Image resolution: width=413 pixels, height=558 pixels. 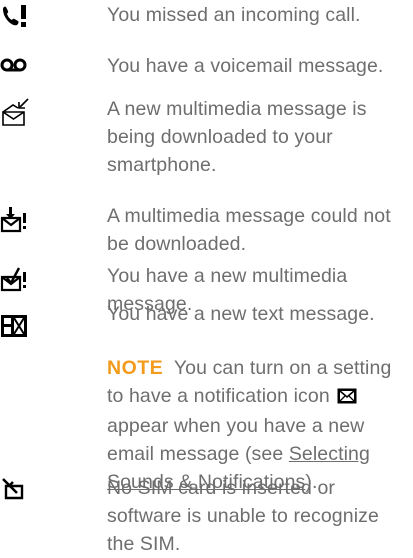 What do you see at coordinates (135, 368) in the screenshot?
I see `note-label: NOTE` at bounding box center [135, 368].